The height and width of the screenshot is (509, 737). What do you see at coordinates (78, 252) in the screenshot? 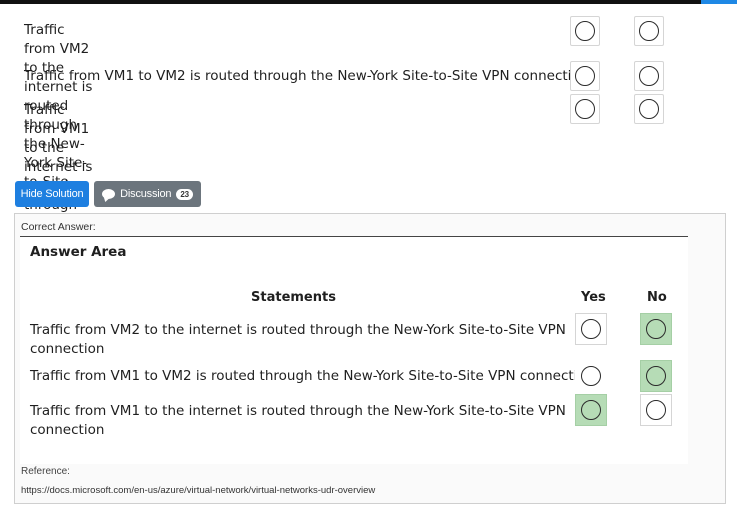
I see `answer-area-title: Answer Area` at bounding box center [78, 252].